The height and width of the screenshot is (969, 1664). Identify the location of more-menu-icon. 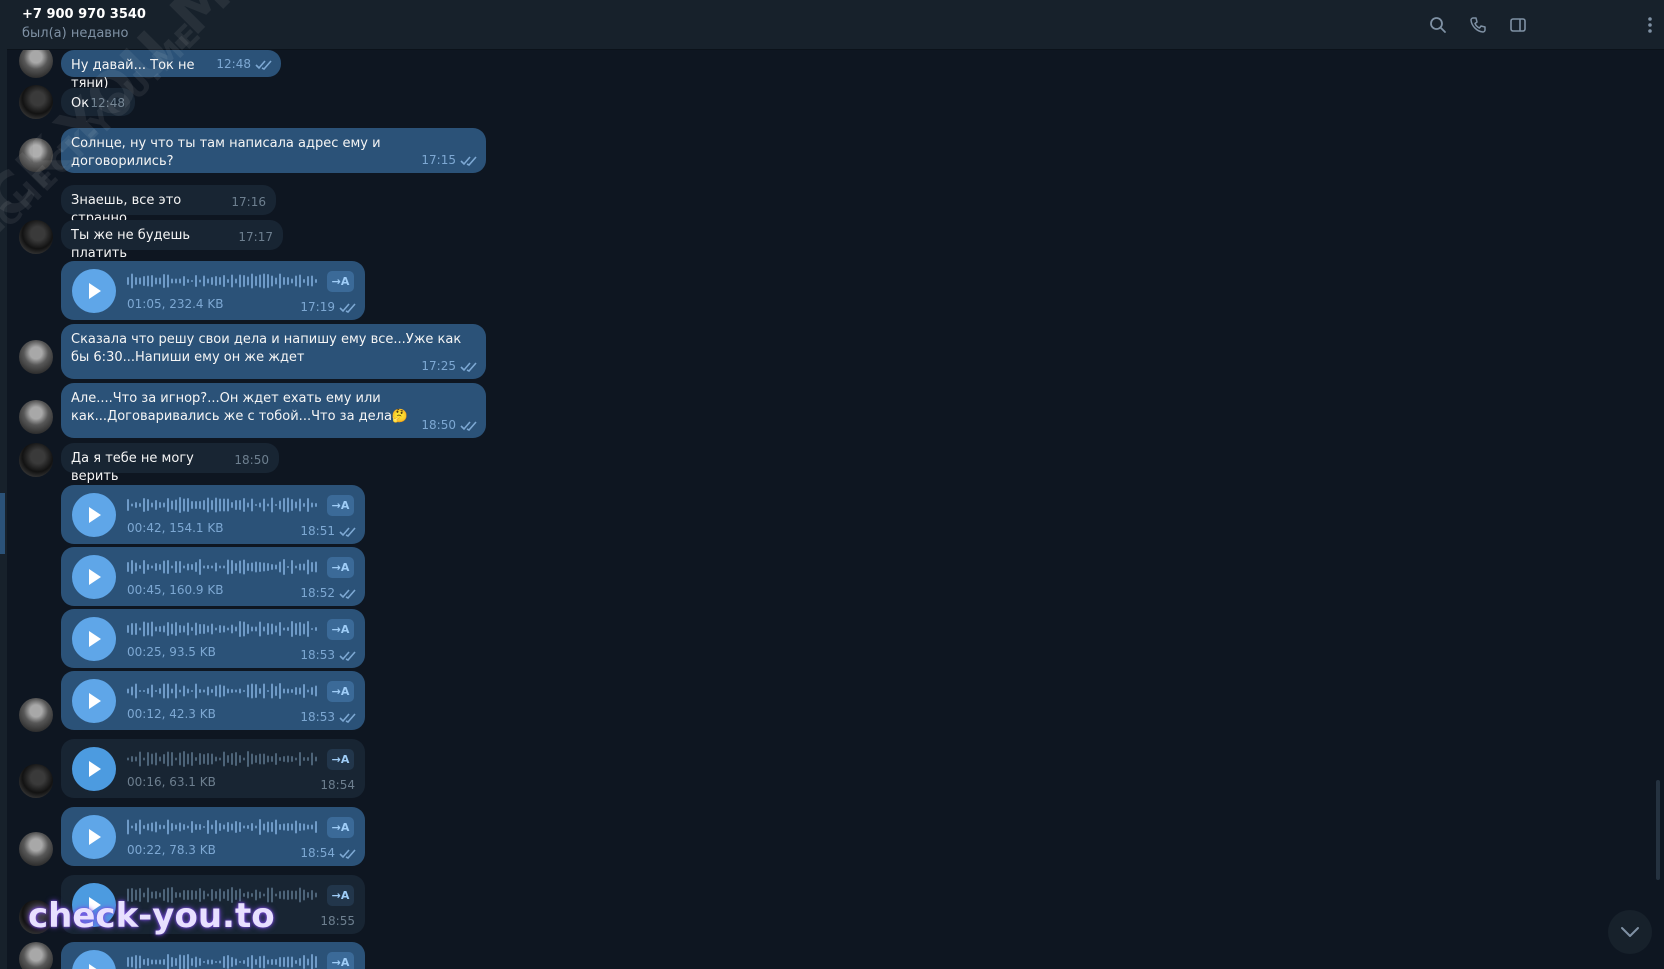
(1650, 25).